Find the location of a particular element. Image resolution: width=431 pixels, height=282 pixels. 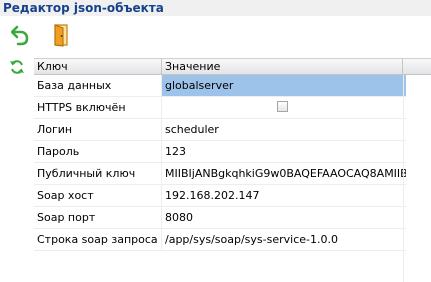

row-value: globalserver is located at coordinates (284, 85).